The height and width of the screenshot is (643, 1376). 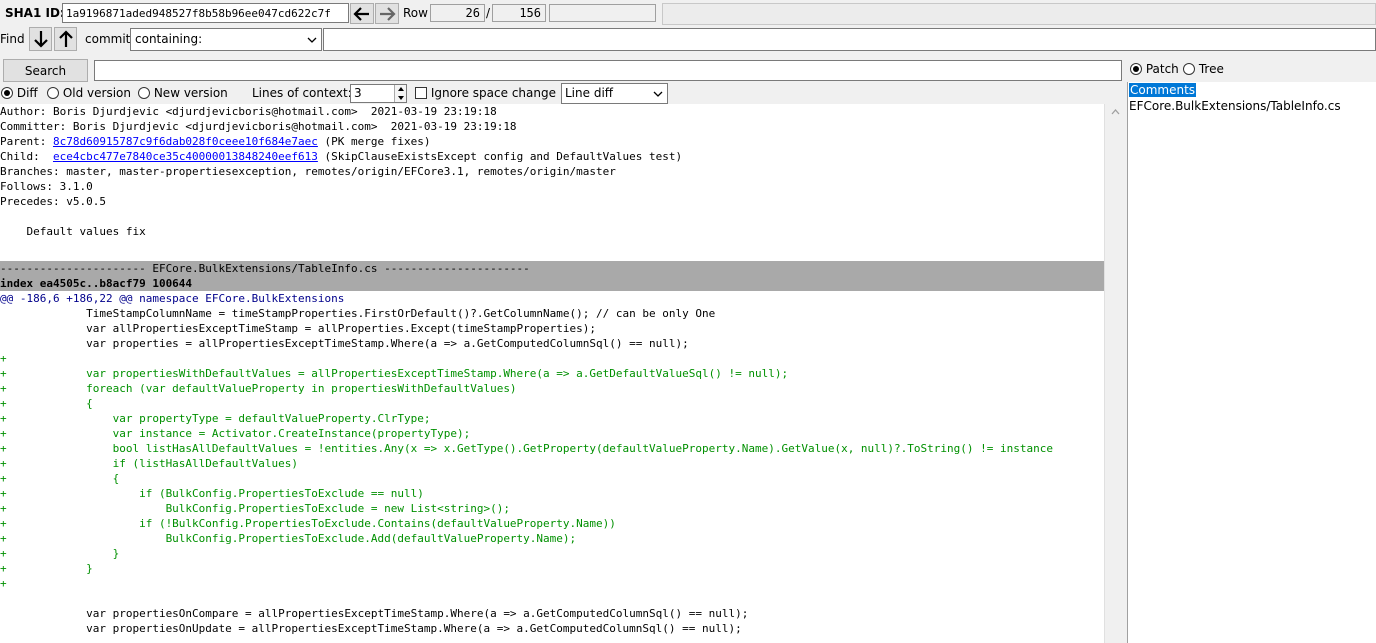 I want to click on ignore-space-checkbox: Ignore space change, so click(x=485, y=93).